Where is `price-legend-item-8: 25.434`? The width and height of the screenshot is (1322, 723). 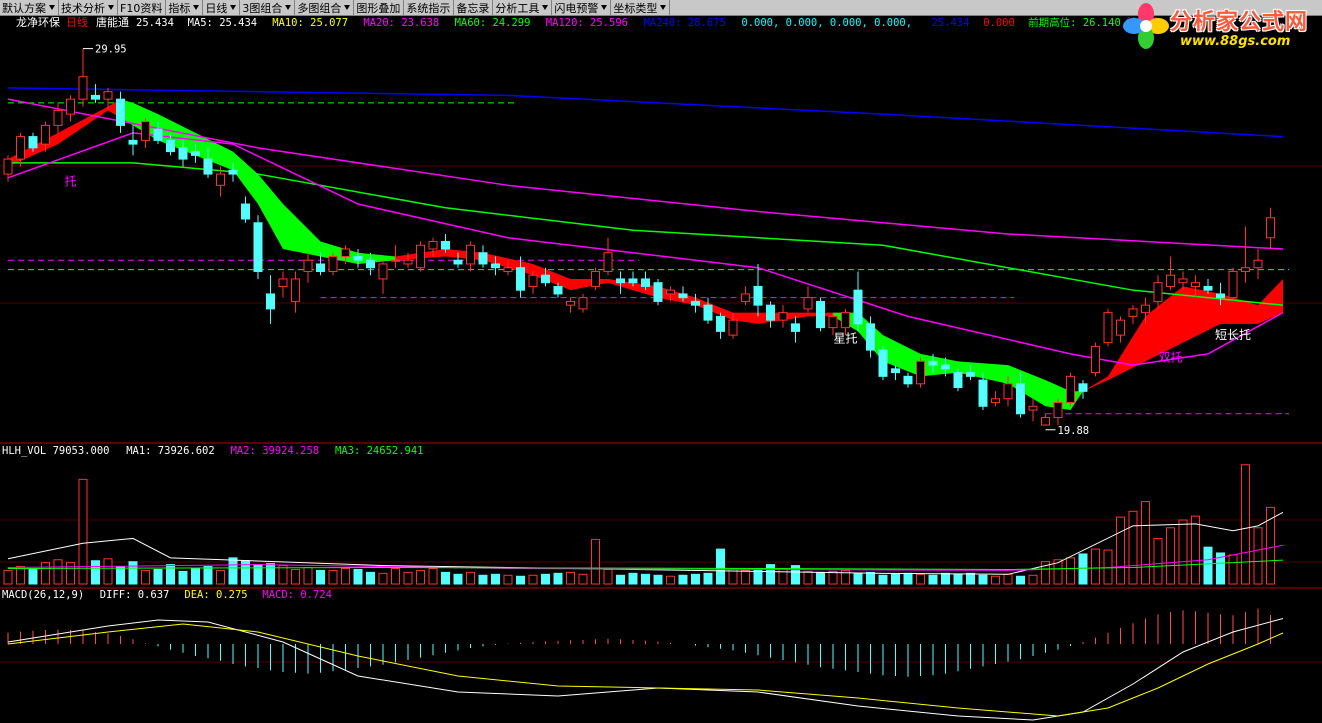 price-legend-item-8: 25.434 is located at coordinates (951, 23).